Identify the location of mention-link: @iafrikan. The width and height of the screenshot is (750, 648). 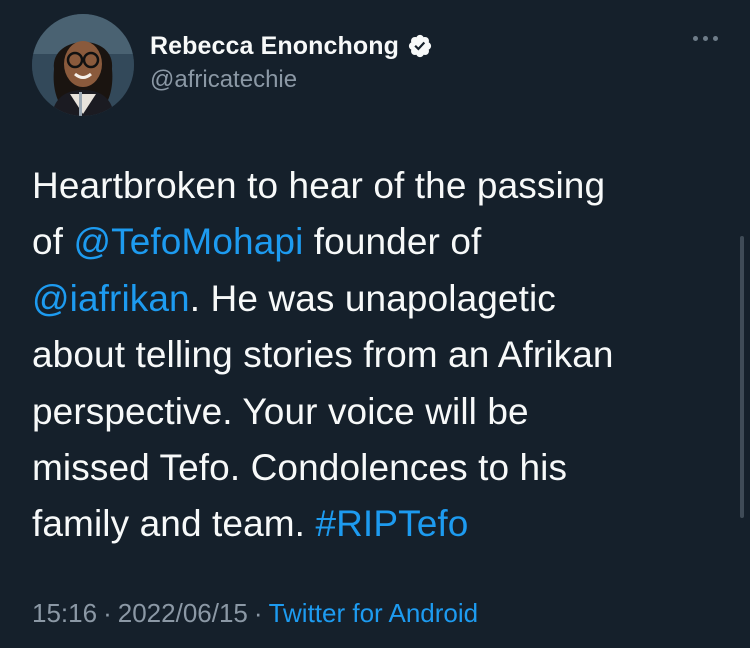
(111, 298).